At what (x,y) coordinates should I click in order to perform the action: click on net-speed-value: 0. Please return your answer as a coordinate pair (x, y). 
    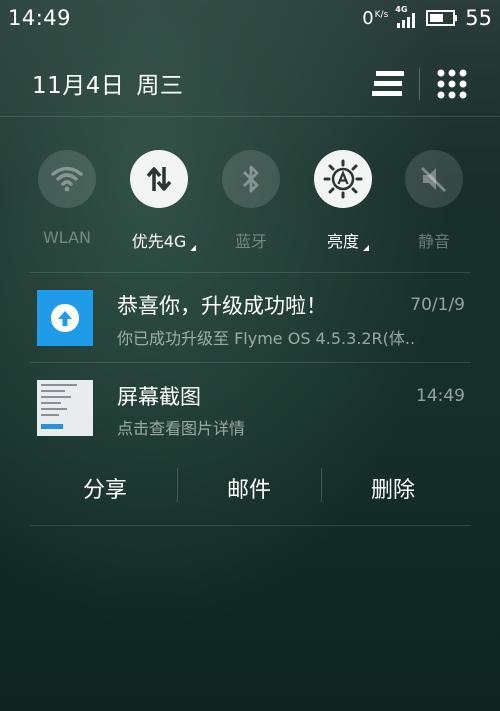
    Looking at the image, I should click on (368, 18).